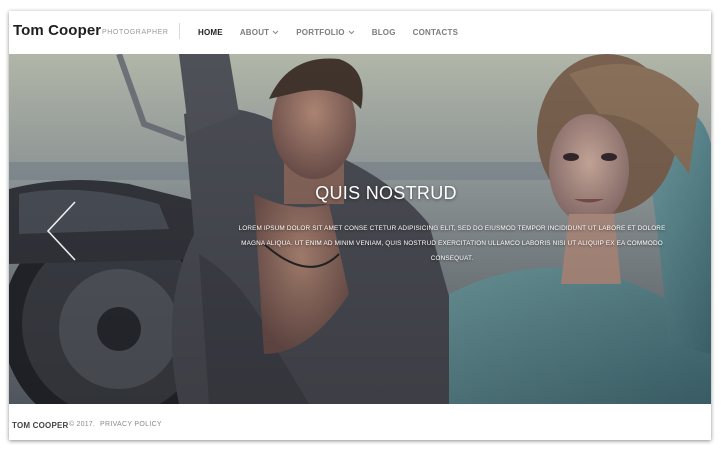  I want to click on privacy-policy-link: PRIVACY POLICY, so click(131, 424).